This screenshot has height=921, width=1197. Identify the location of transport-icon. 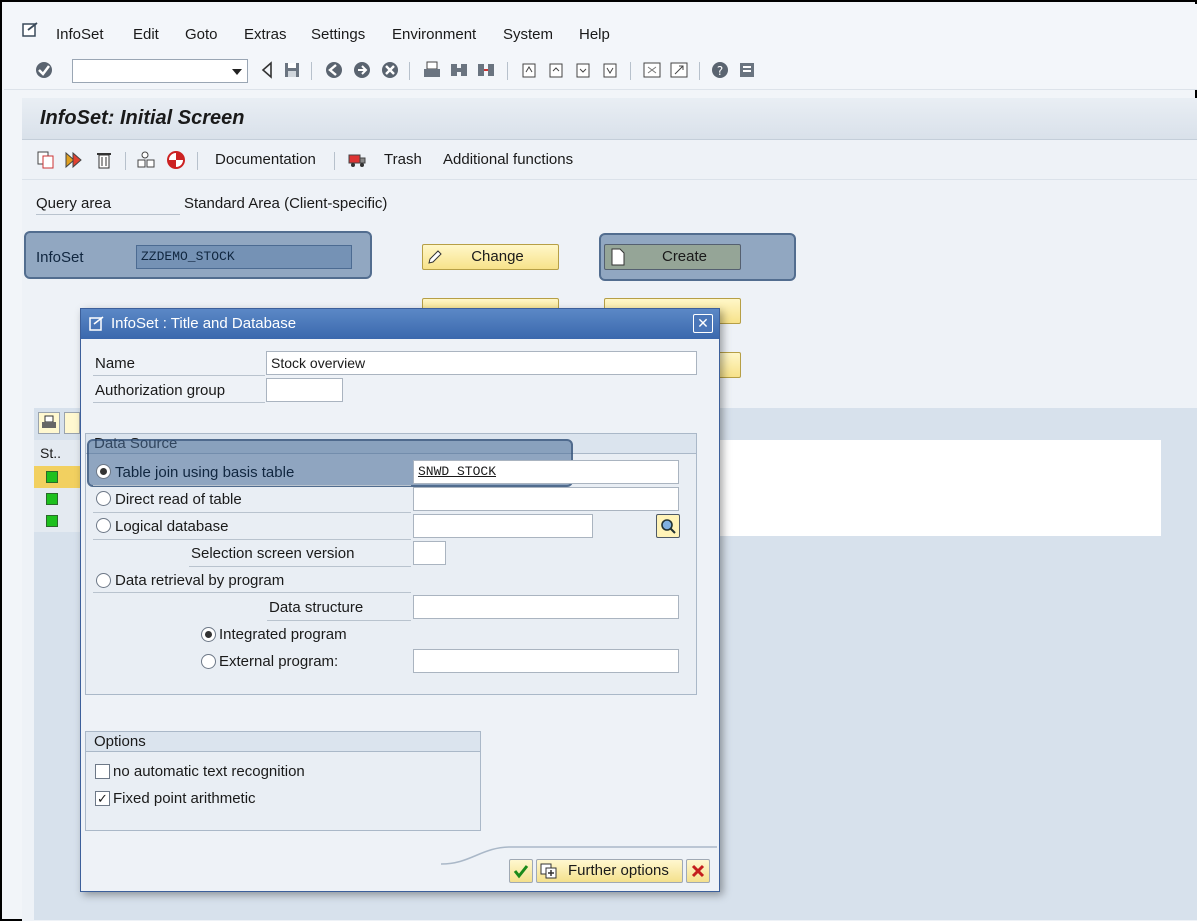
(176, 160).